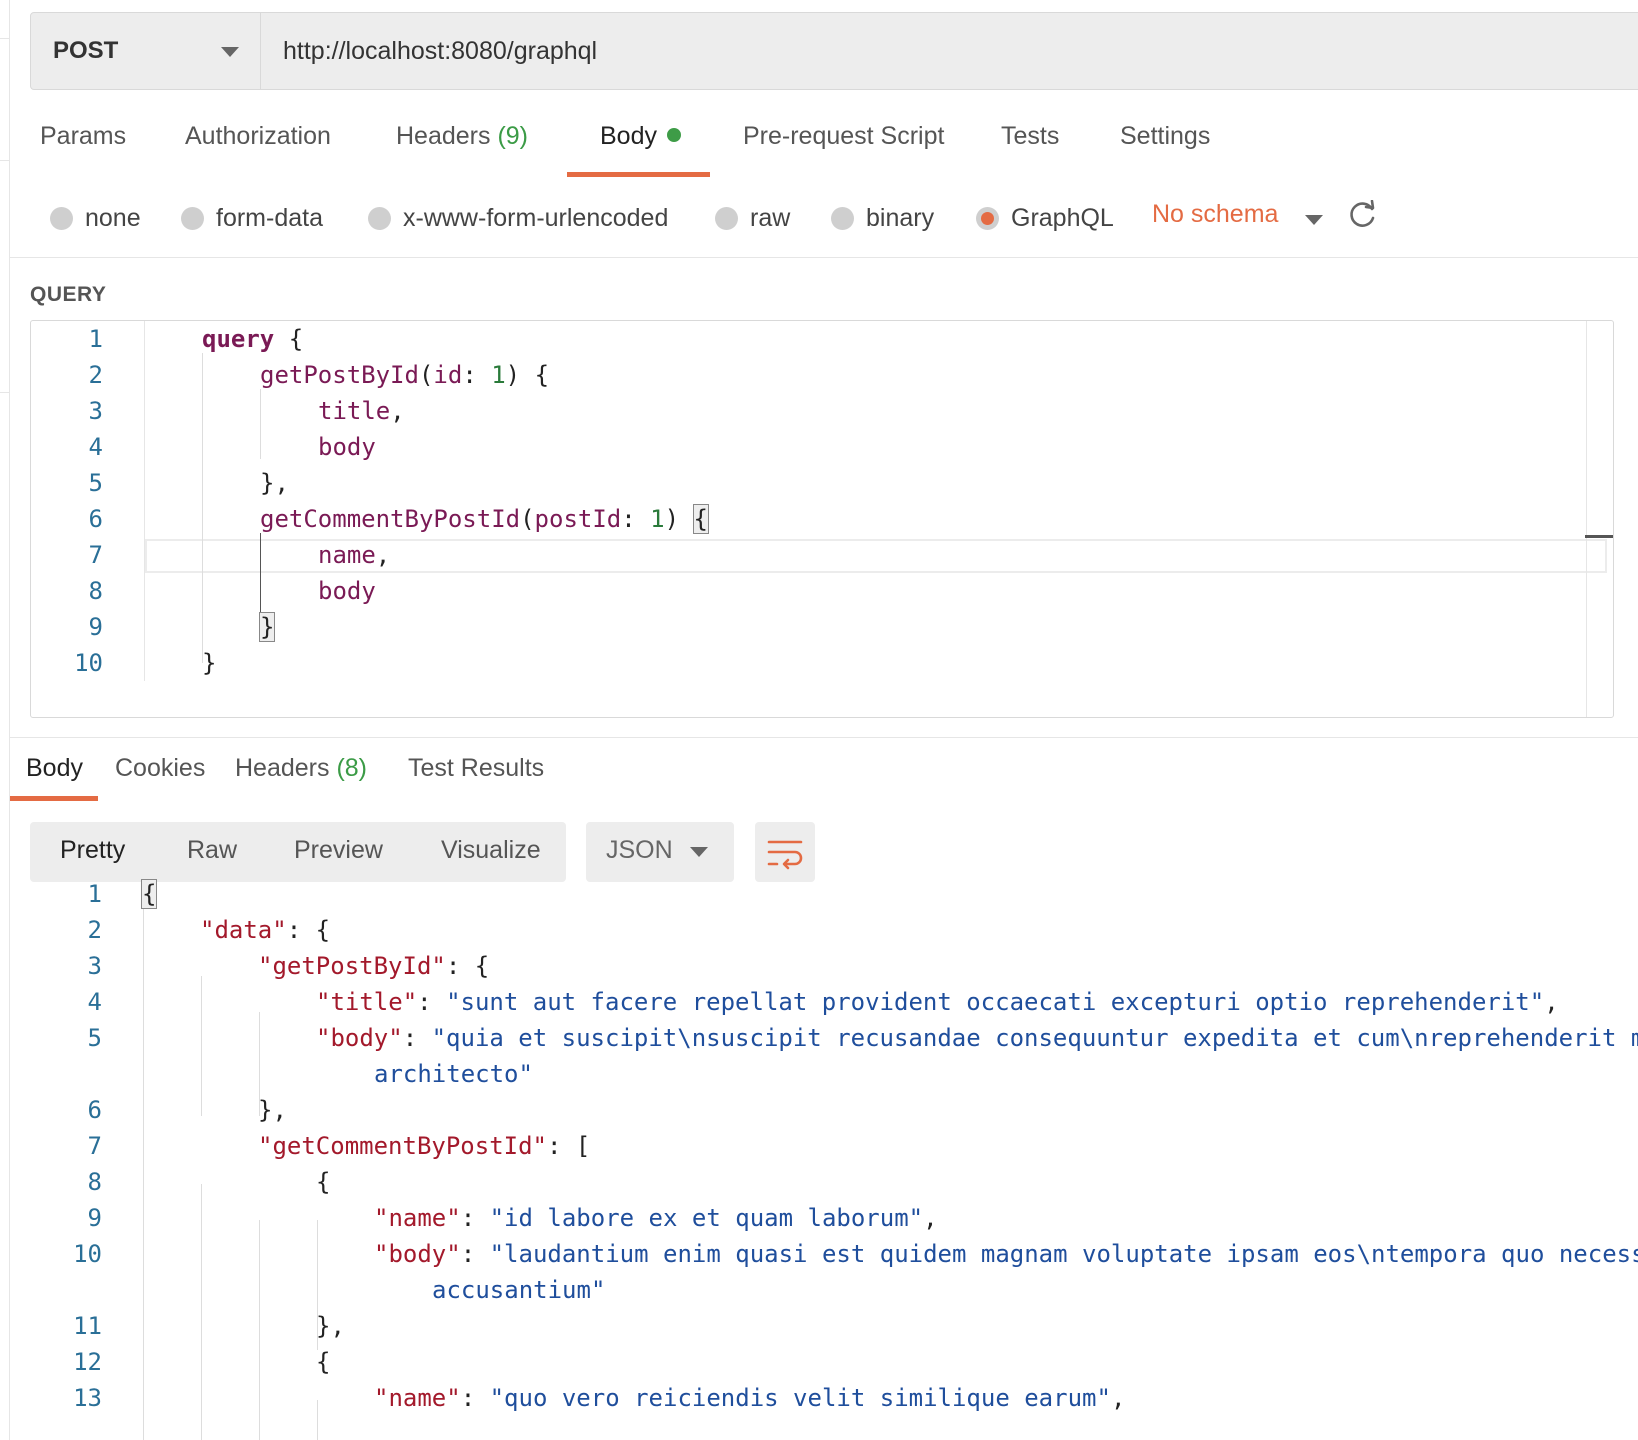 This screenshot has height=1440, width=1638. I want to click on field-token: title, so click(354, 411).